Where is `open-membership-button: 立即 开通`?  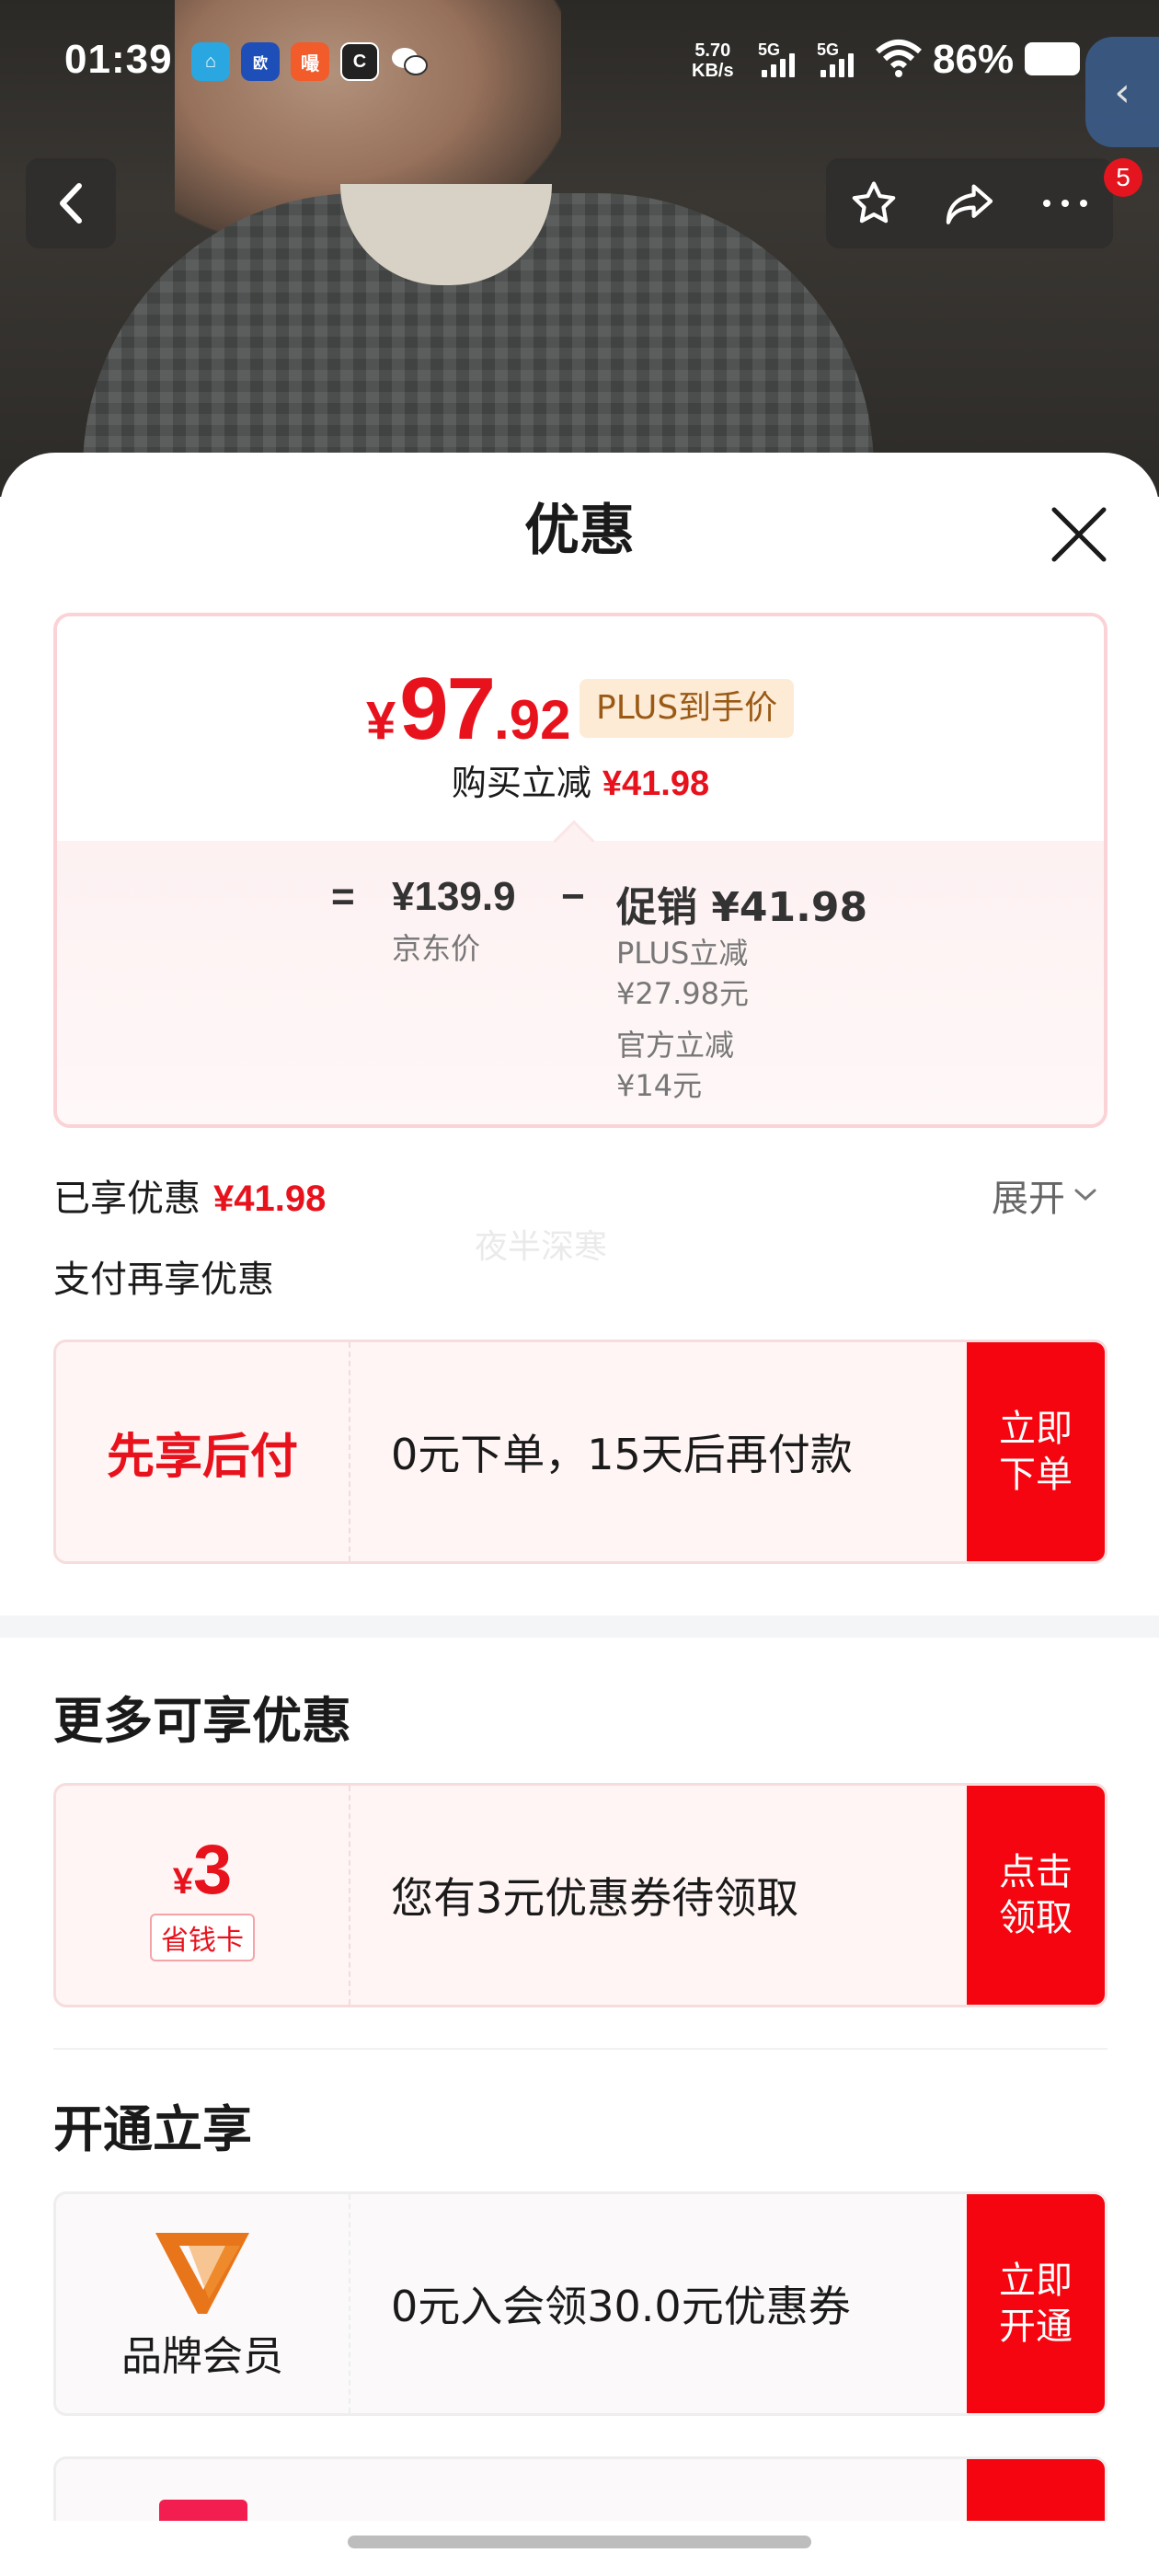 open-membership-button: 立即 开通 is located at coordinates (1036, 2303).